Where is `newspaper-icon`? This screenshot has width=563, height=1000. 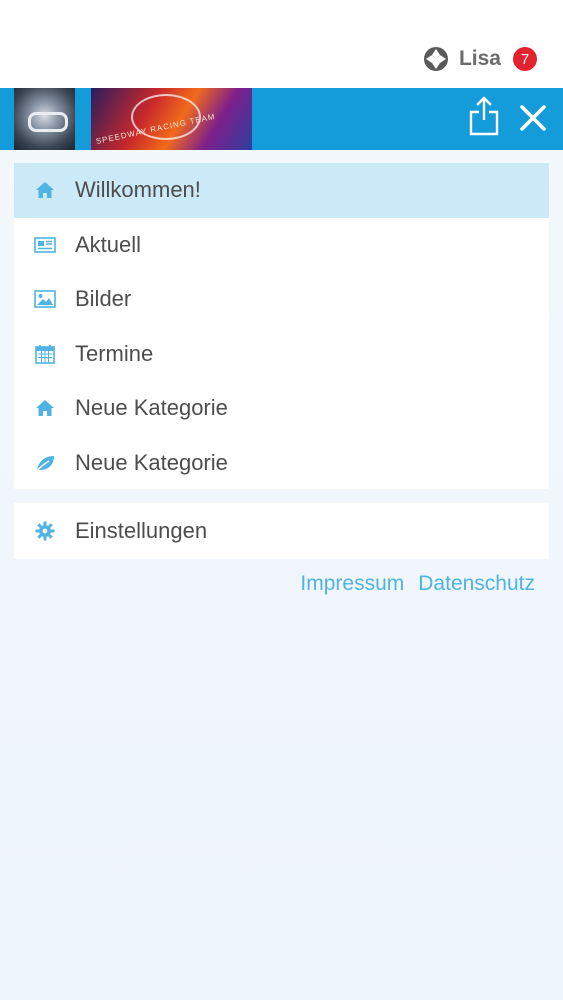 newspaper-icon is located at coordinates (45, 244).